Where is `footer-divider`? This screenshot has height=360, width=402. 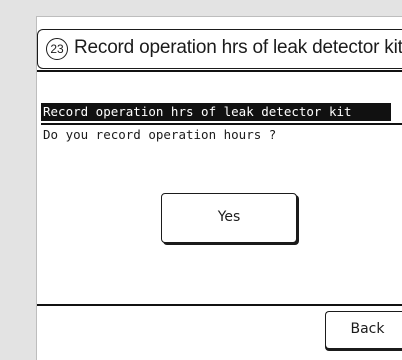
footer-divider is located at coordinates (219, 305).